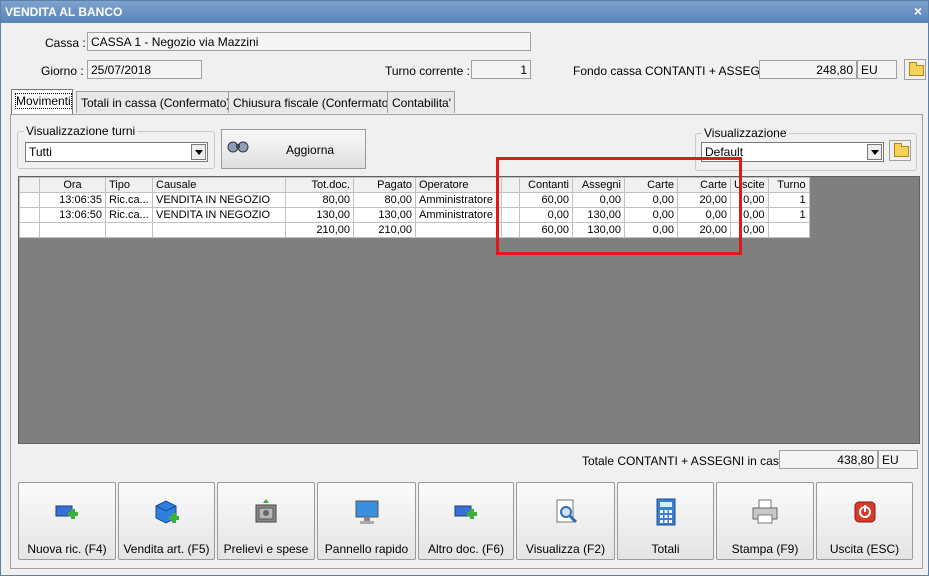  What do you see at coordinates (690, 461) in the screenshot?
I see `totale-label: Totale CONTANTI + ASSEGNI in cassa :` at bounding box center [690, 461].